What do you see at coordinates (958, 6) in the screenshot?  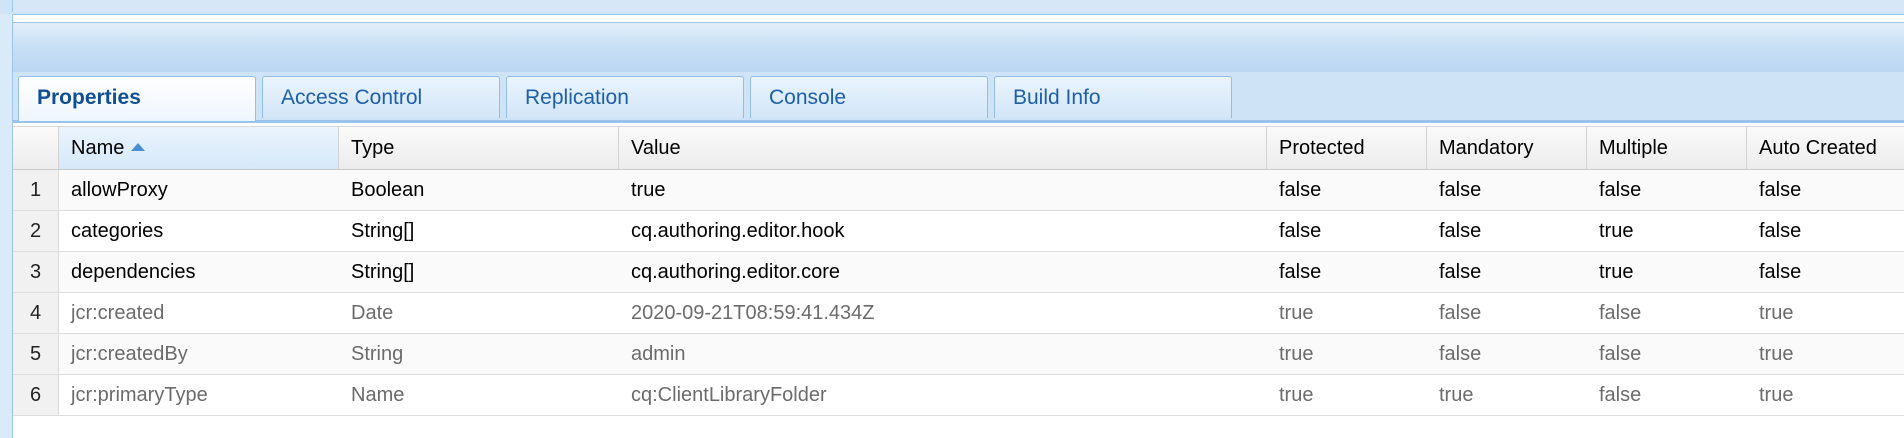 I see `top-panel-inner` at bounding box center [958, 6].